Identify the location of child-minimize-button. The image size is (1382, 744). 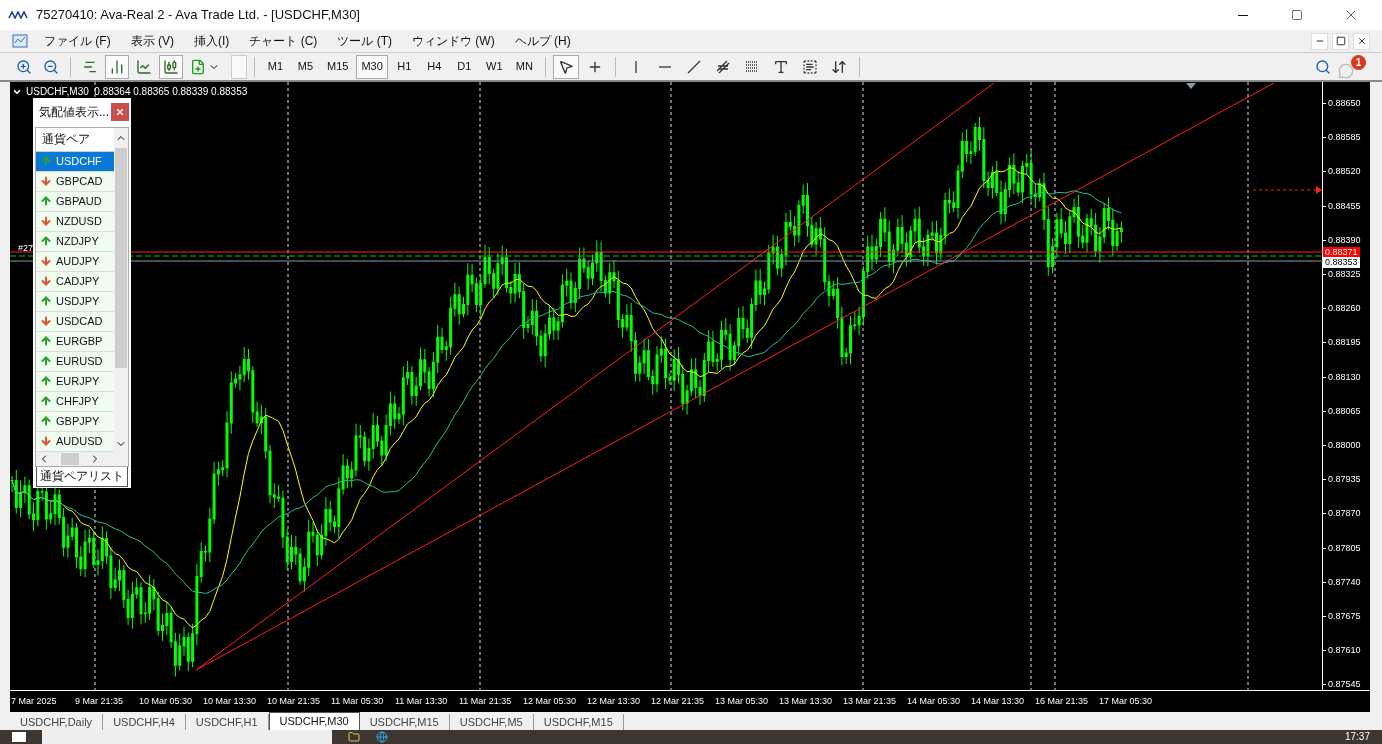
(1319, 41).